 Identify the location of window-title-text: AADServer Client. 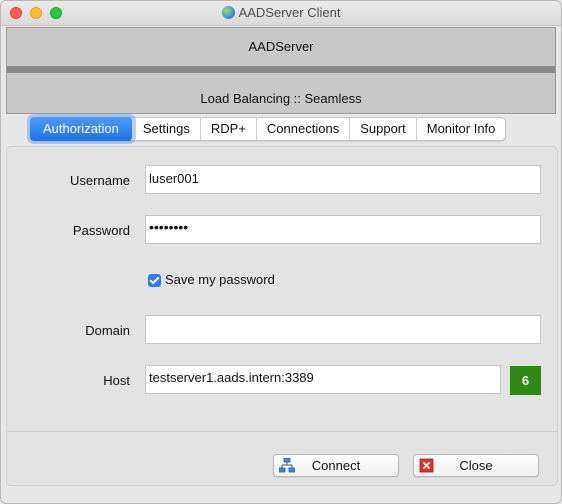
(289, 12).